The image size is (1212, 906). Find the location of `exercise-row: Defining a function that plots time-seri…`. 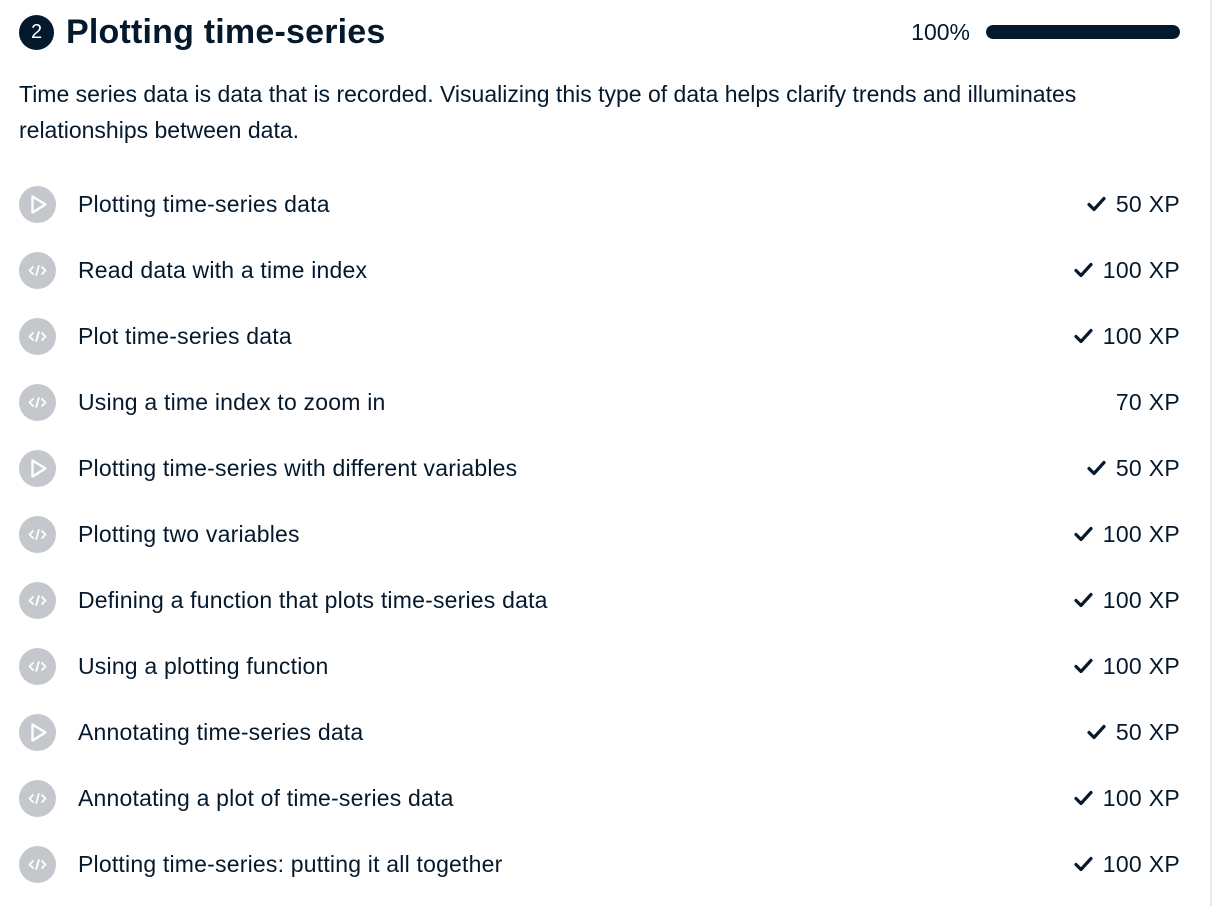

exercise-row: Defining a function that plots time-seri… is located at coordinates (599, 600).